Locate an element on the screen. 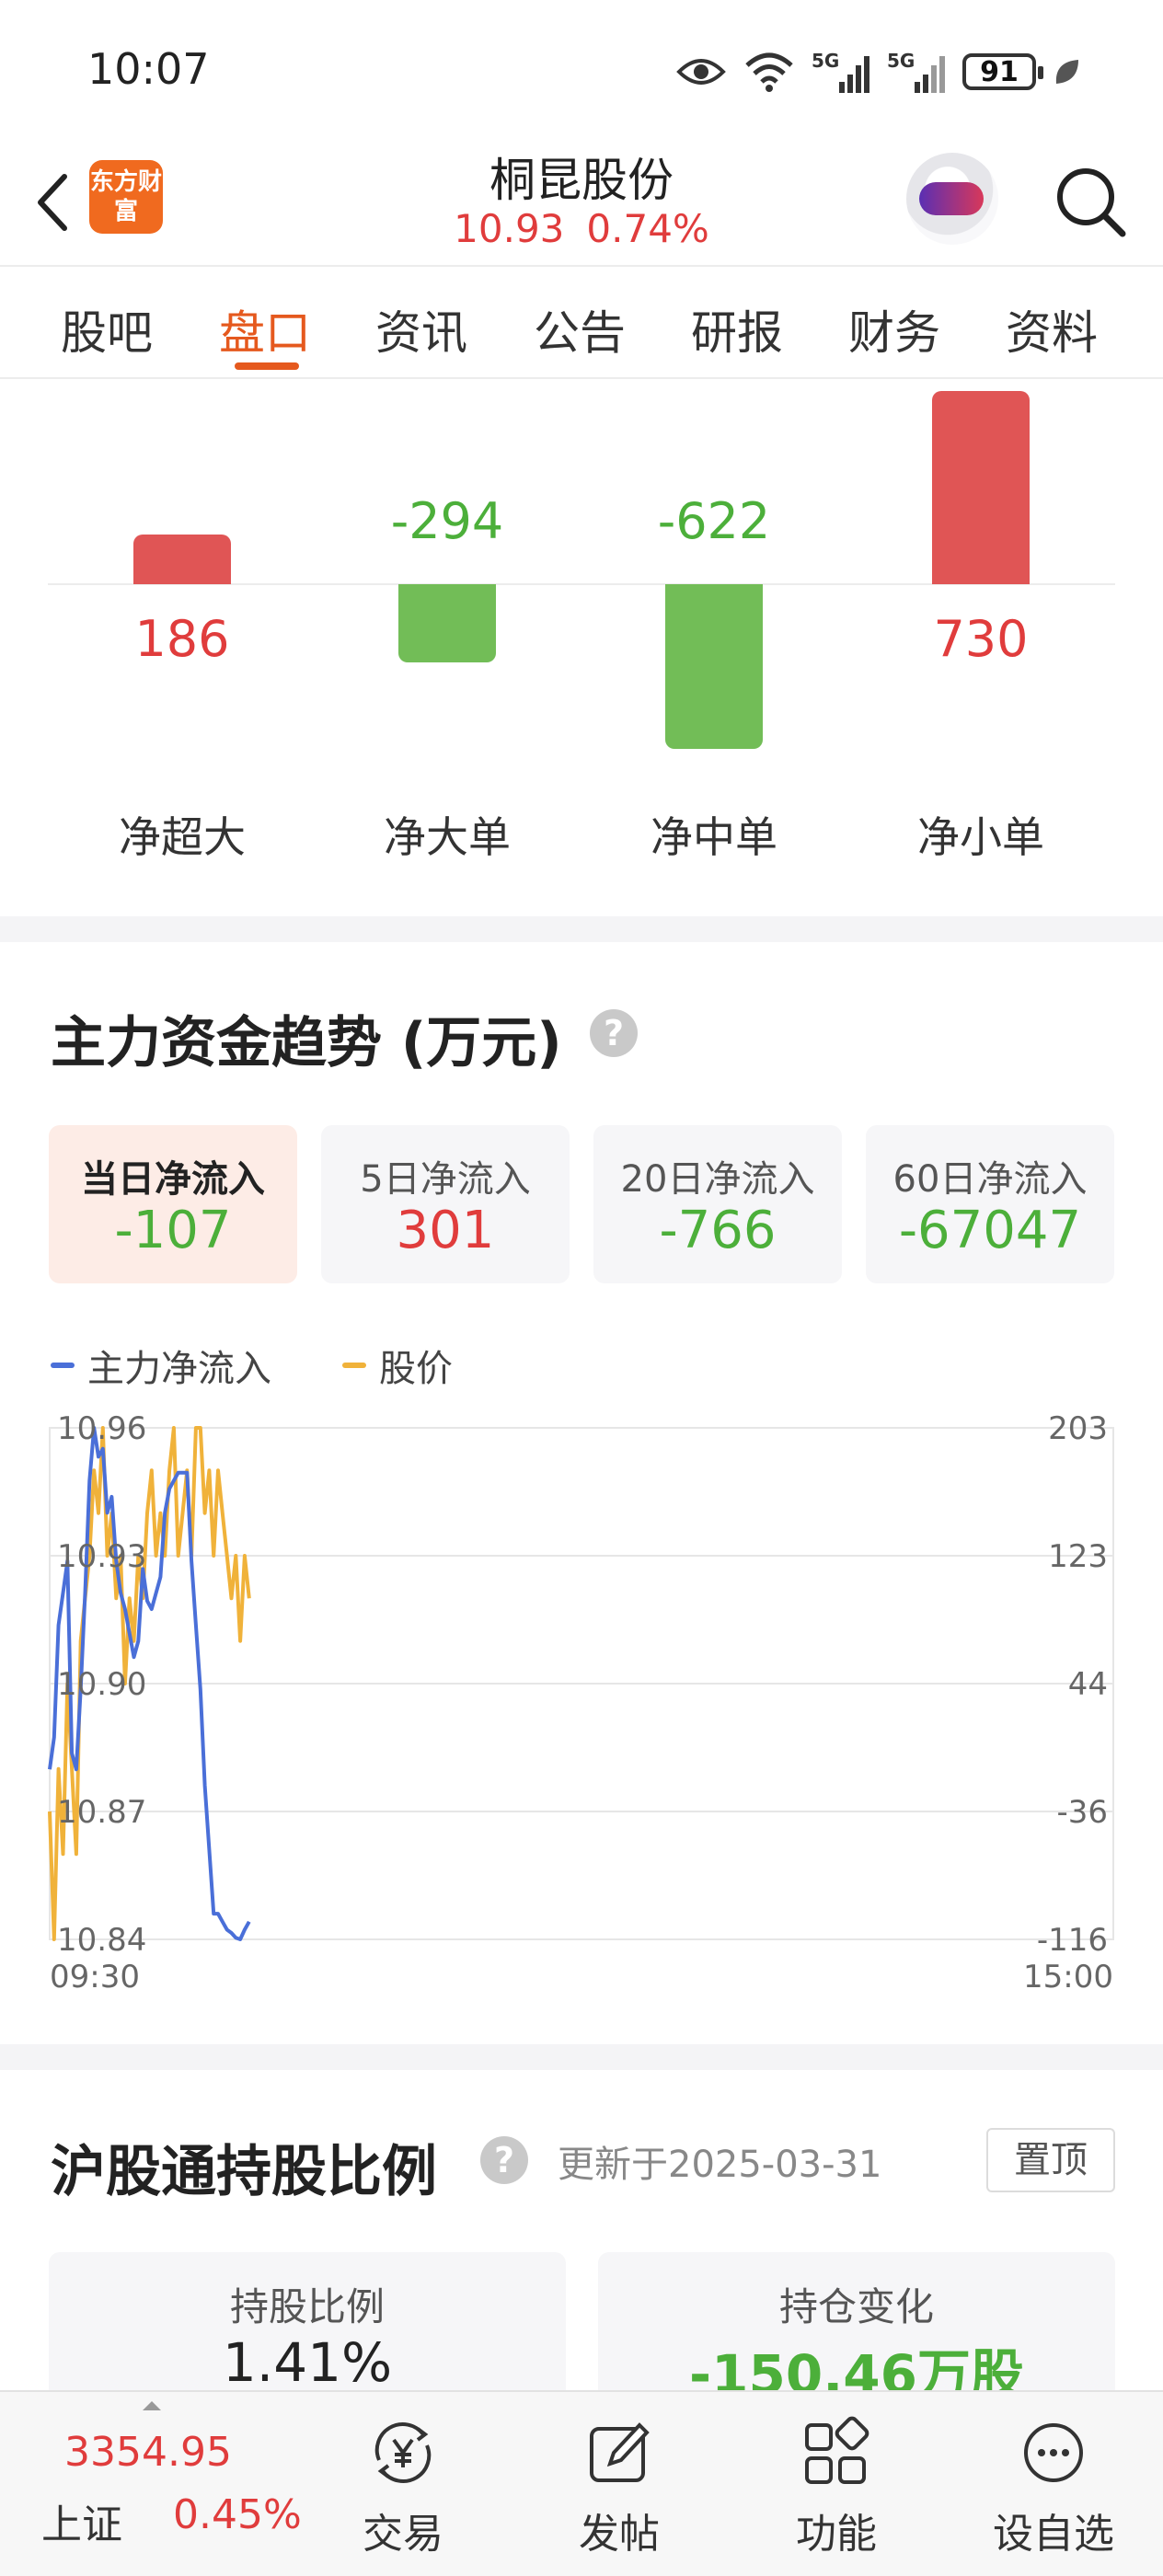  right-axis-tick: 44 is located at coordinates (1088, 1684).